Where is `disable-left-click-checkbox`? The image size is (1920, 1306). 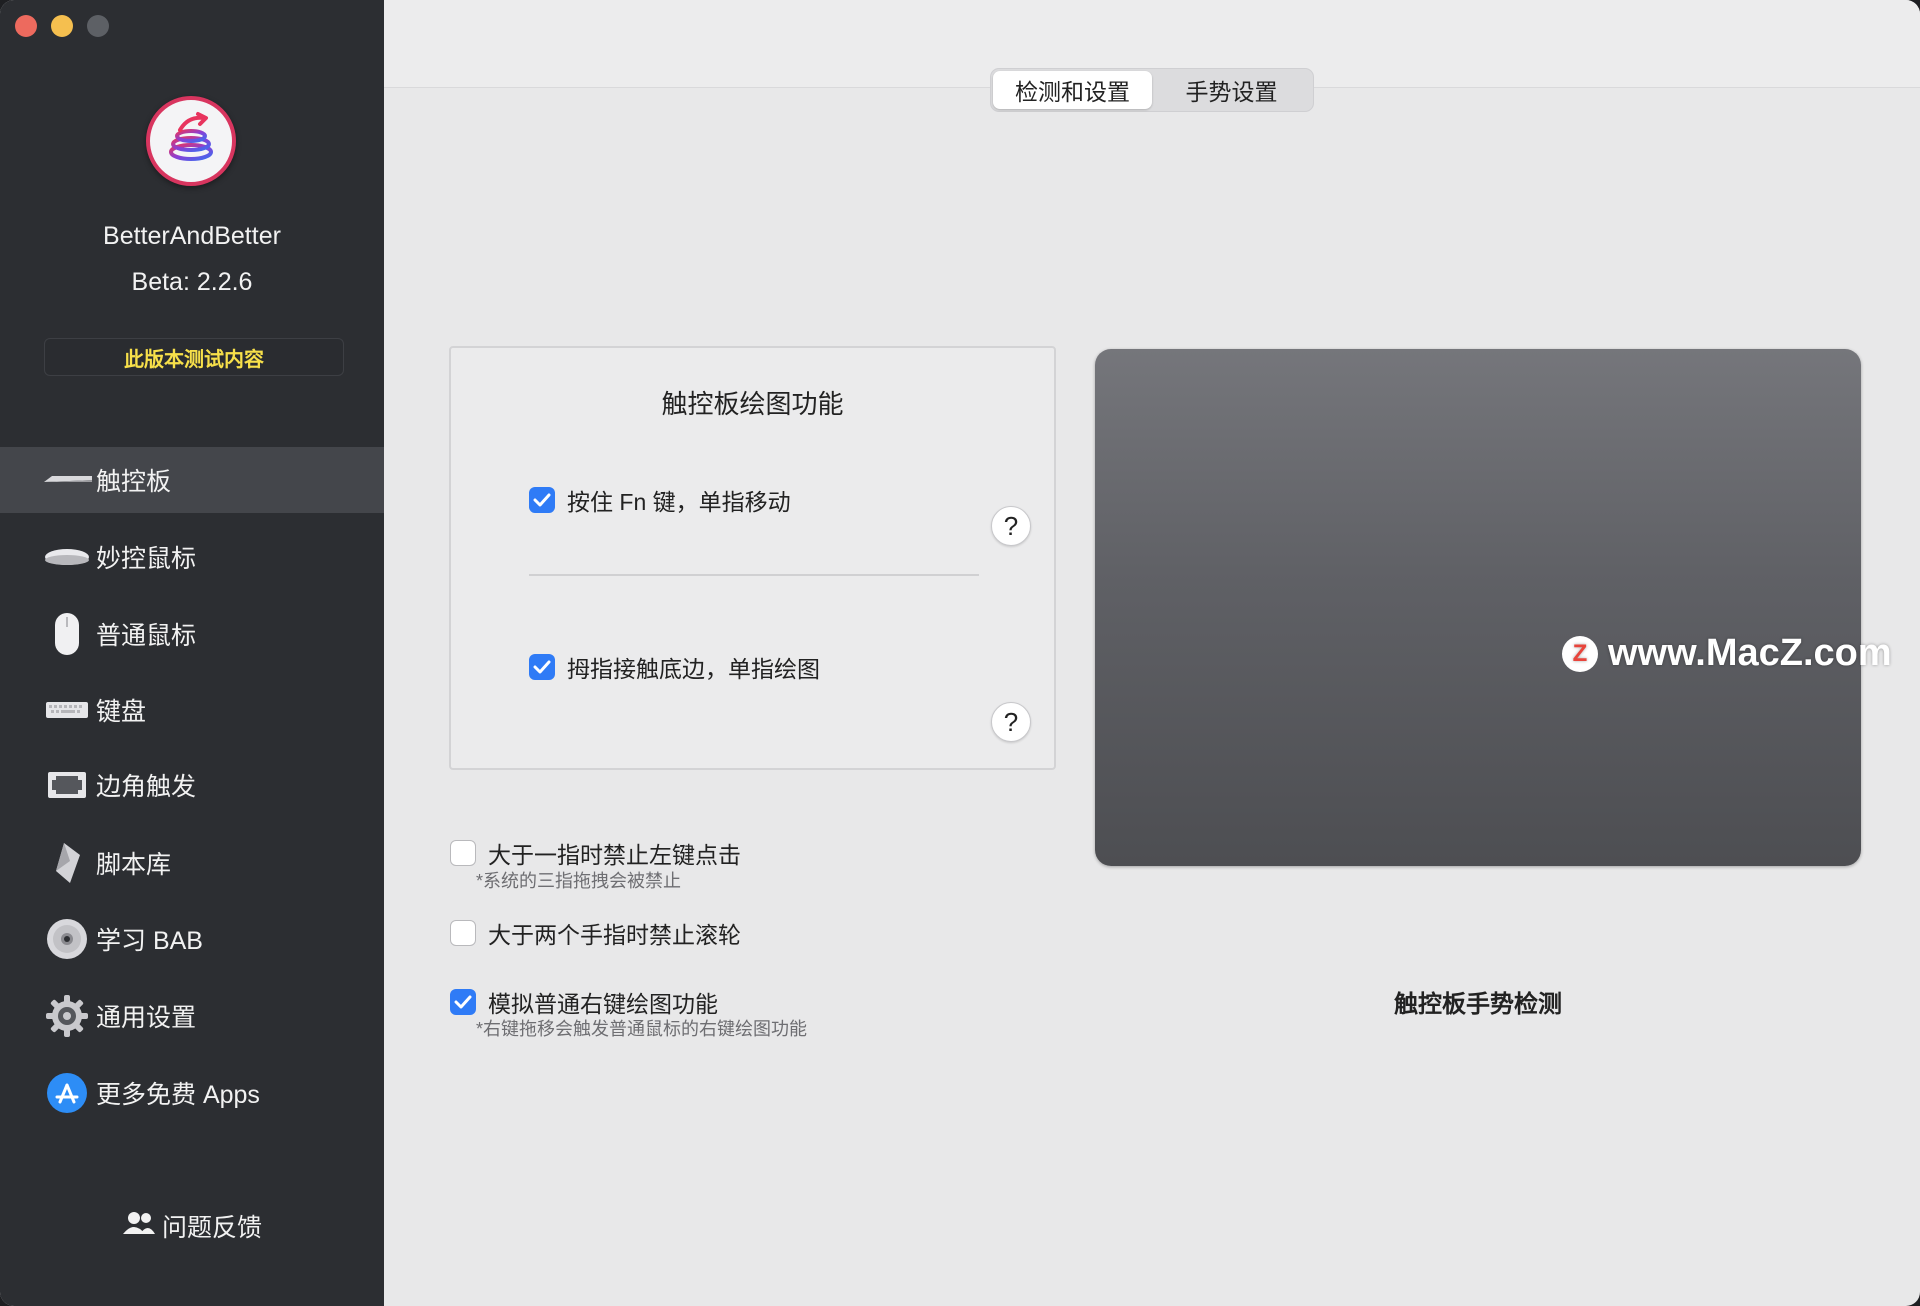 disable-left-click-checkbox is located at coordinates (463, 853).